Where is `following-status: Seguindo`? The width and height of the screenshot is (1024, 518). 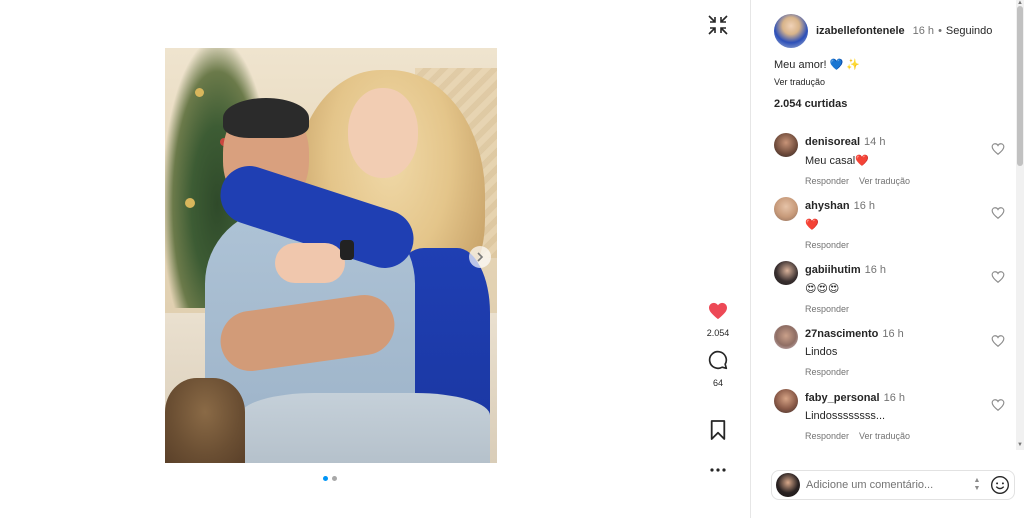 following-status: Seguindo is located at coordinates (969, 31).